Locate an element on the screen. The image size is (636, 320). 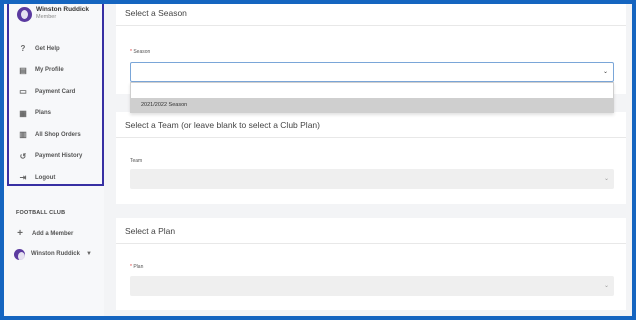
sidebar-item-label: My Profile is located at coordinates (49, 70).